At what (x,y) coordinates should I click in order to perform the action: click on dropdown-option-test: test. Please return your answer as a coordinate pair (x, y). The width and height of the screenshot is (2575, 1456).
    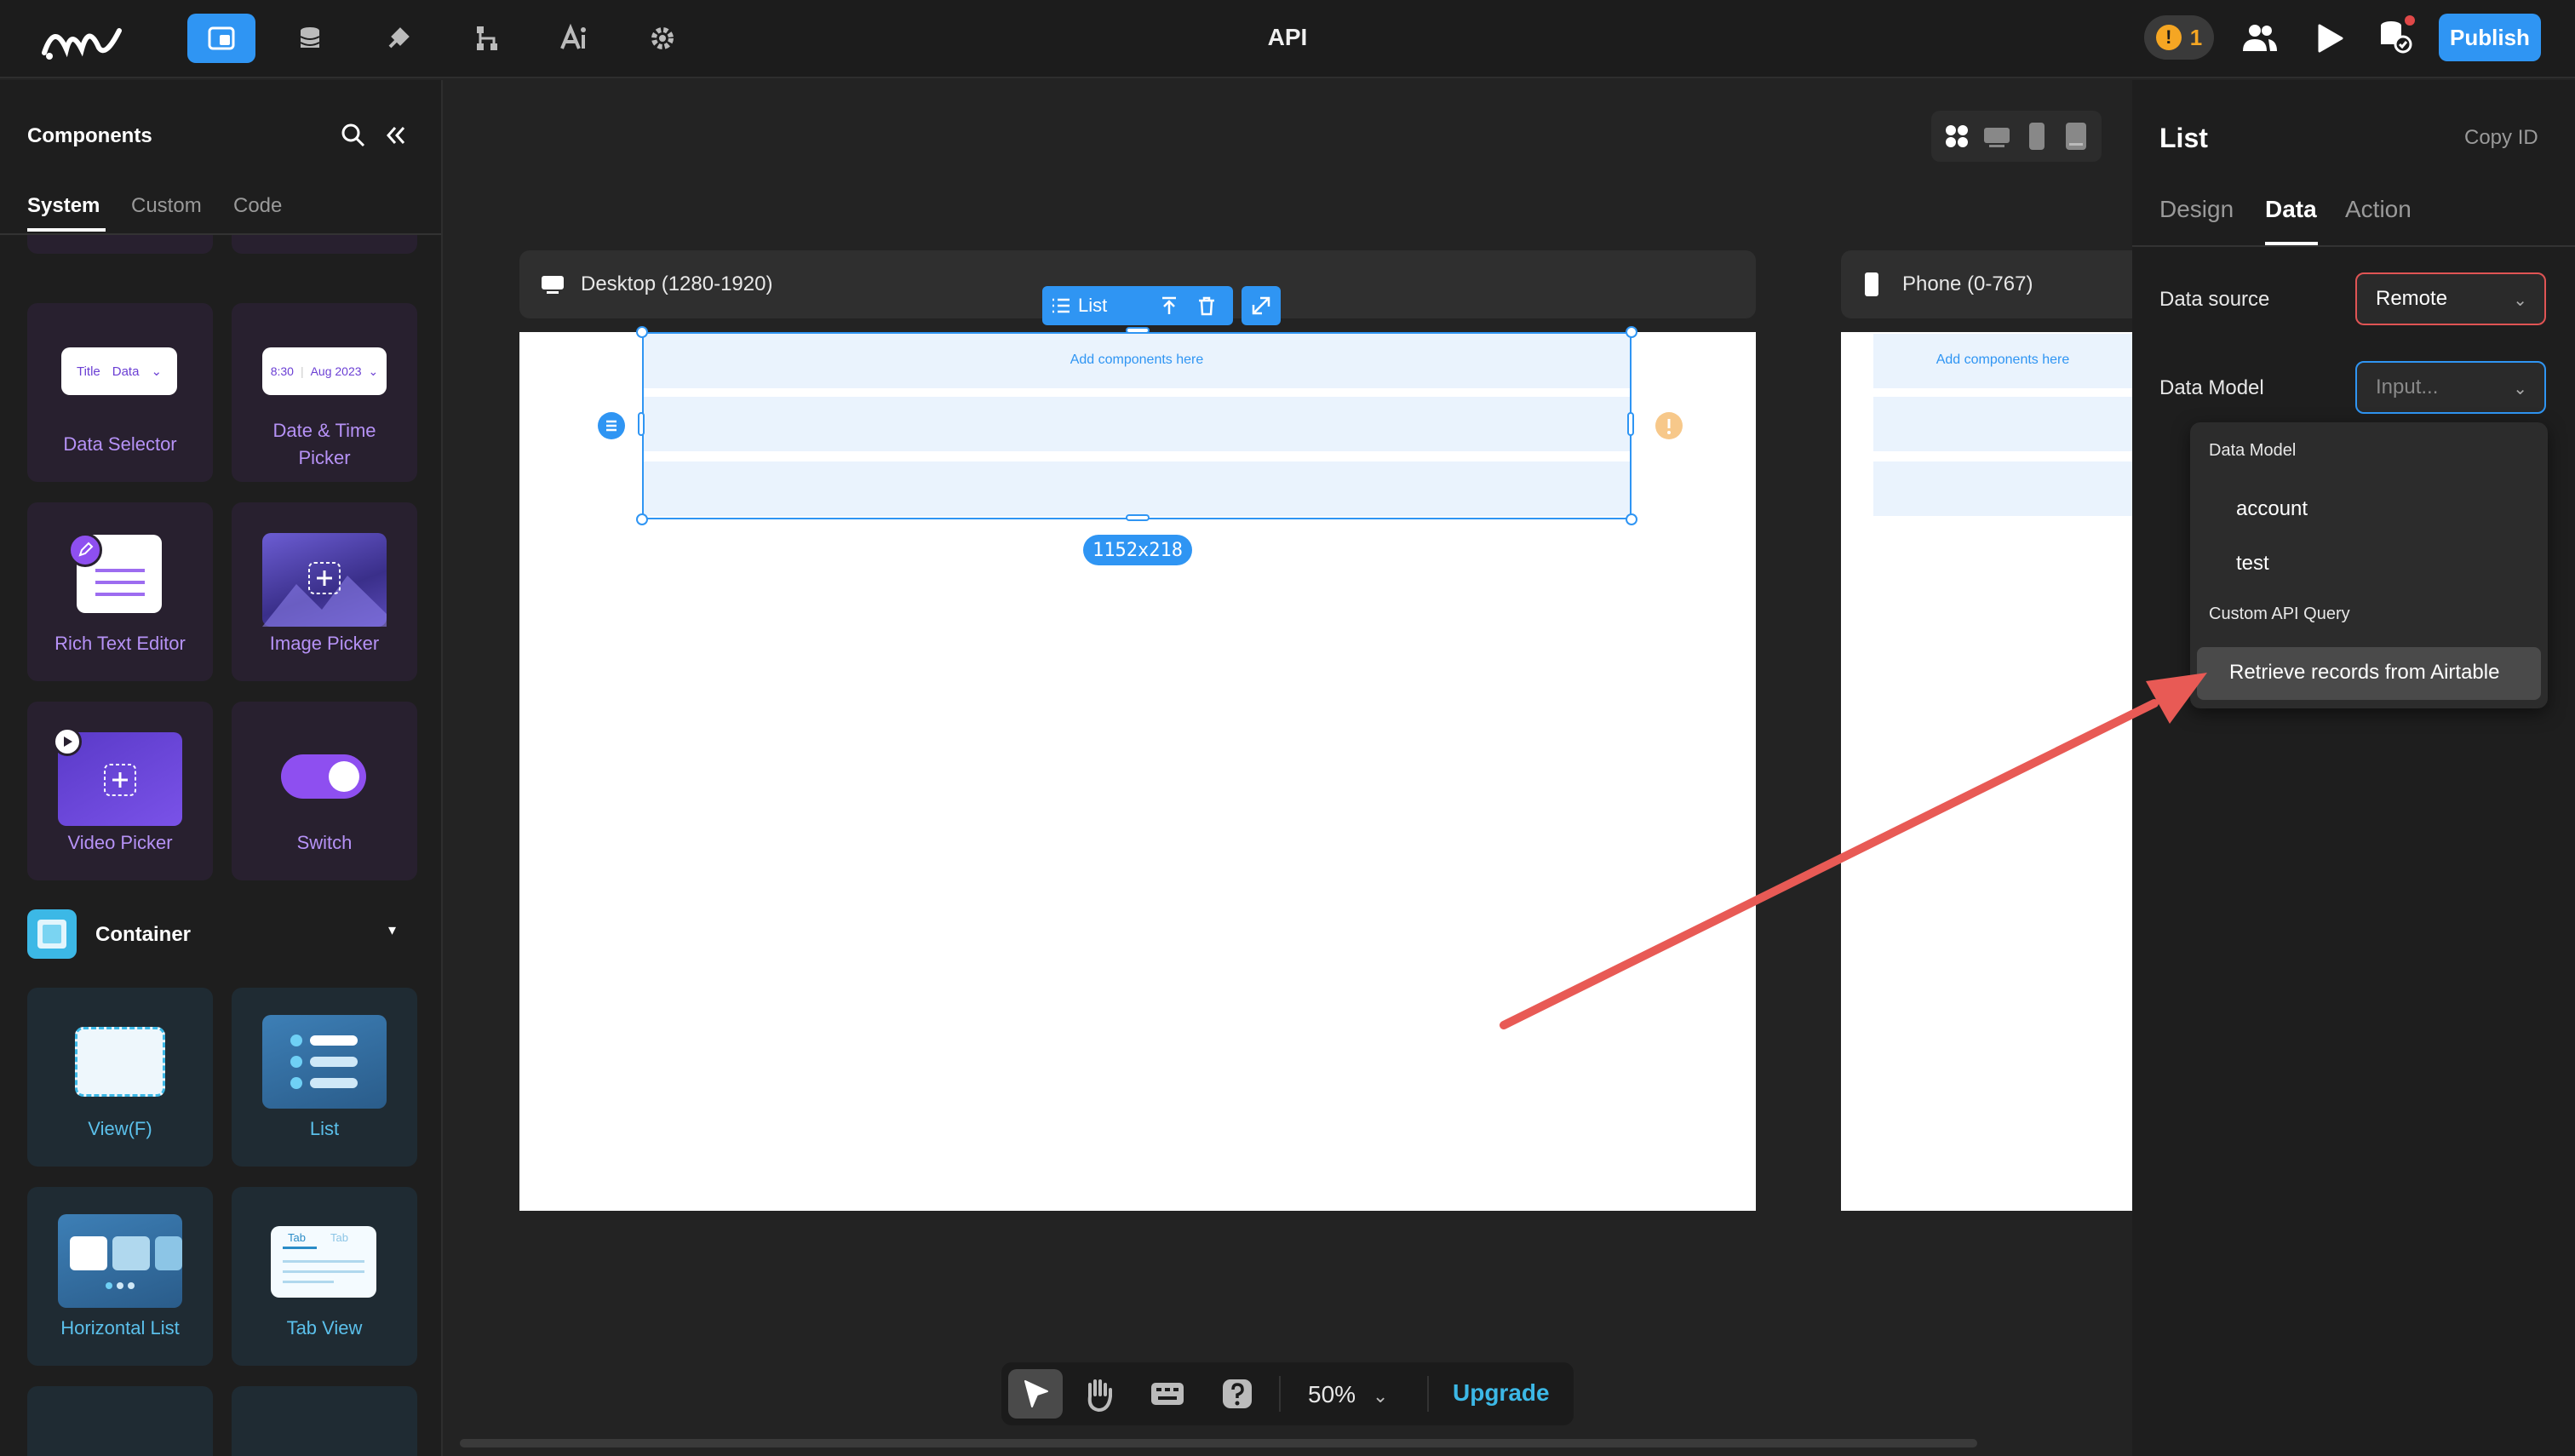
    Looking at the image, I should click on (2252, 564).